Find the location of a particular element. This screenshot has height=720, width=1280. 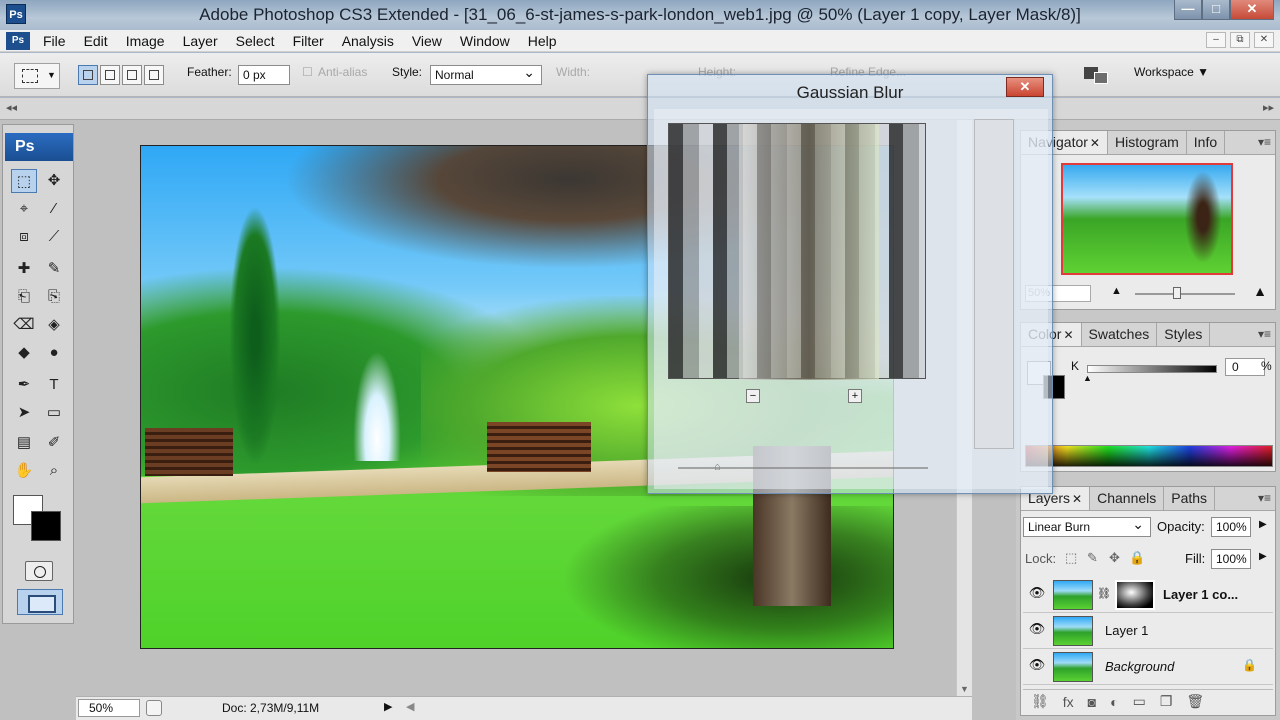

k-channel-input: 0 is located at coordinates (1245, 367).